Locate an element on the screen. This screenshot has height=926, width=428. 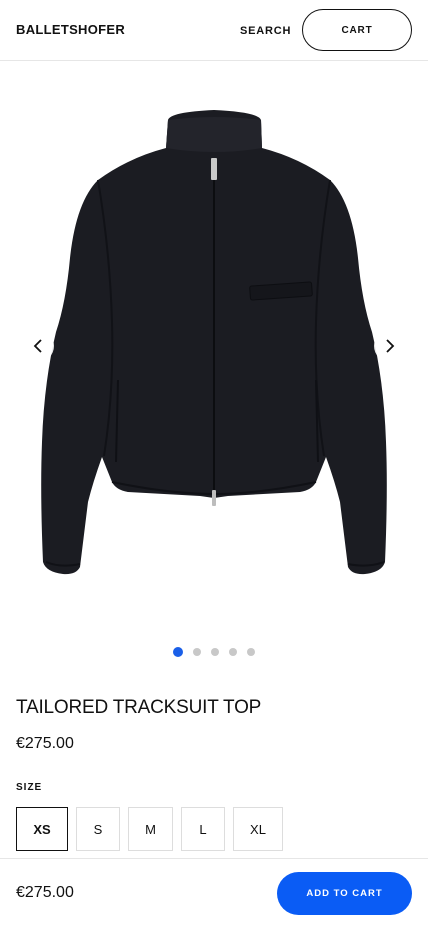
previous-image-button is located at coordinates (38, 346).